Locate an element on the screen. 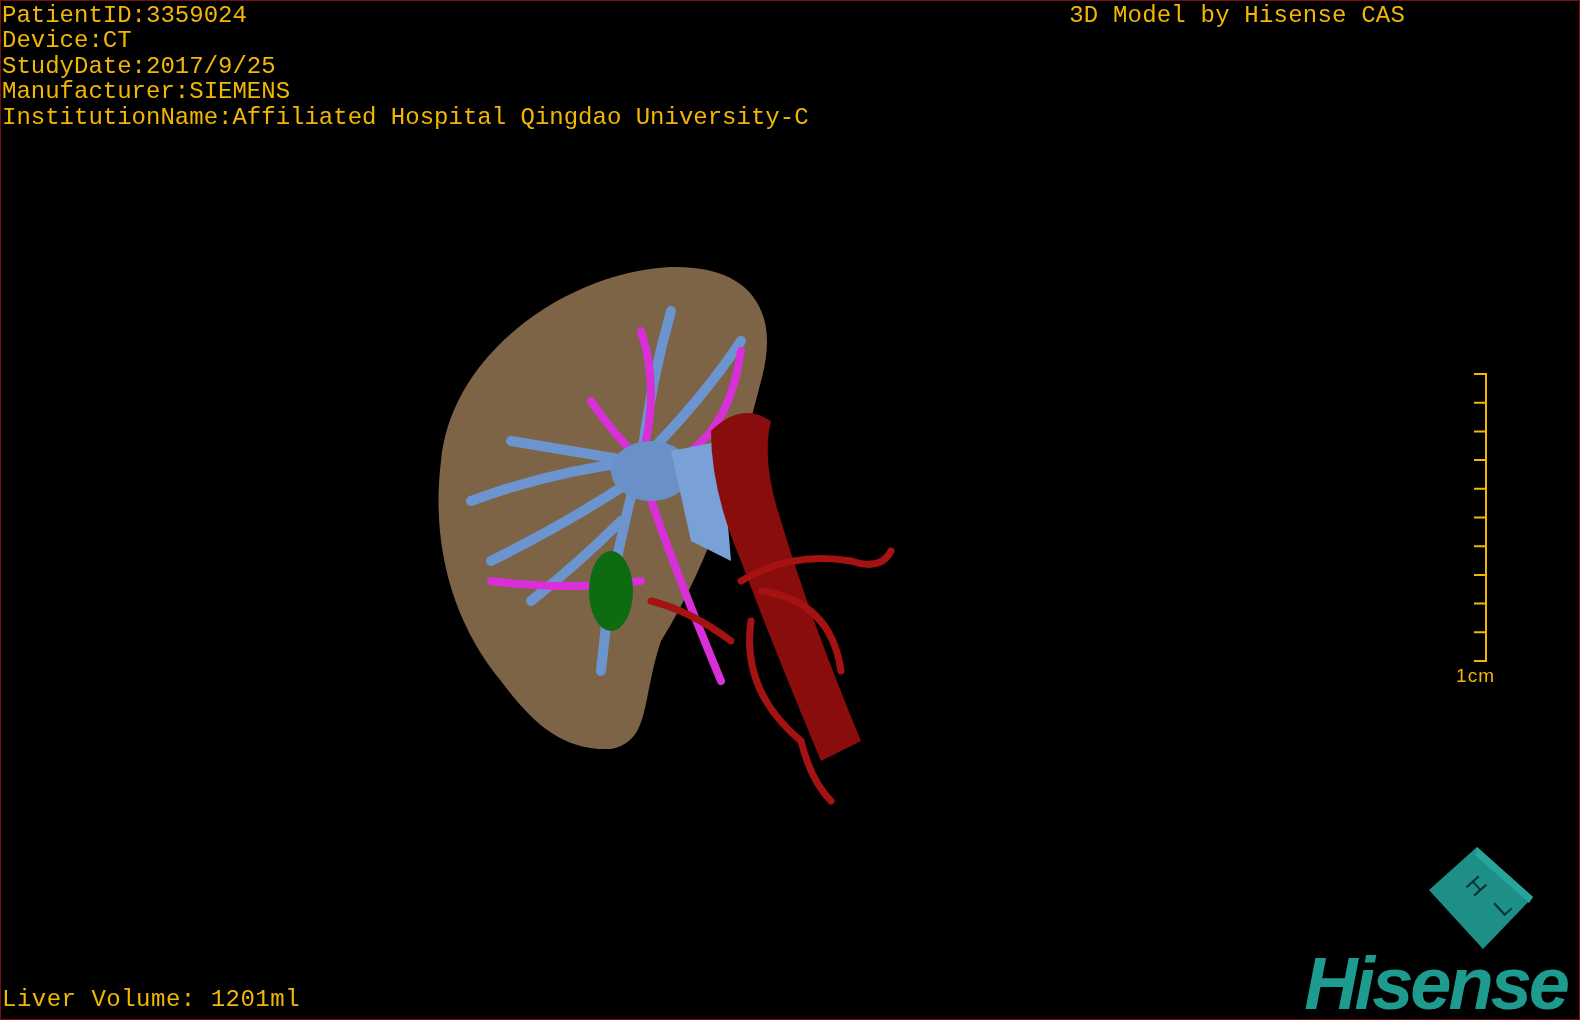 The width and height of the screenshot is (1580, 1020). brand-logo: Hisense is located at coordinates (1436, 984).